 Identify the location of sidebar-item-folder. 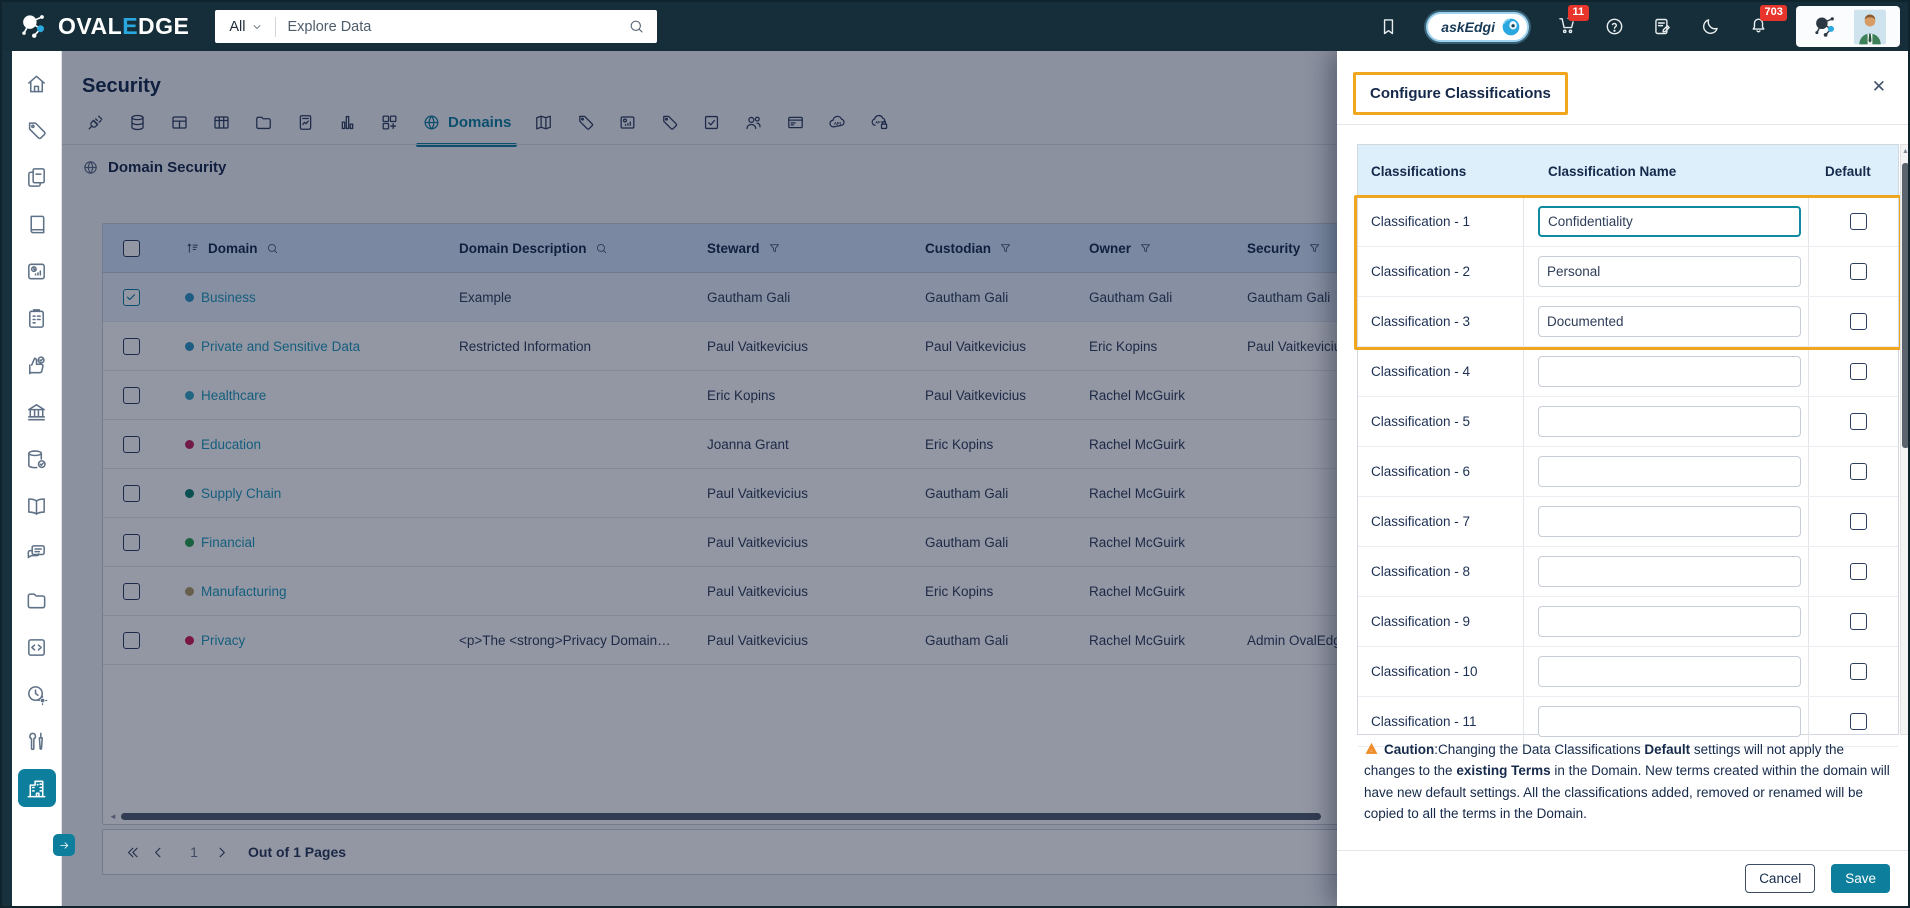
(37, 600).